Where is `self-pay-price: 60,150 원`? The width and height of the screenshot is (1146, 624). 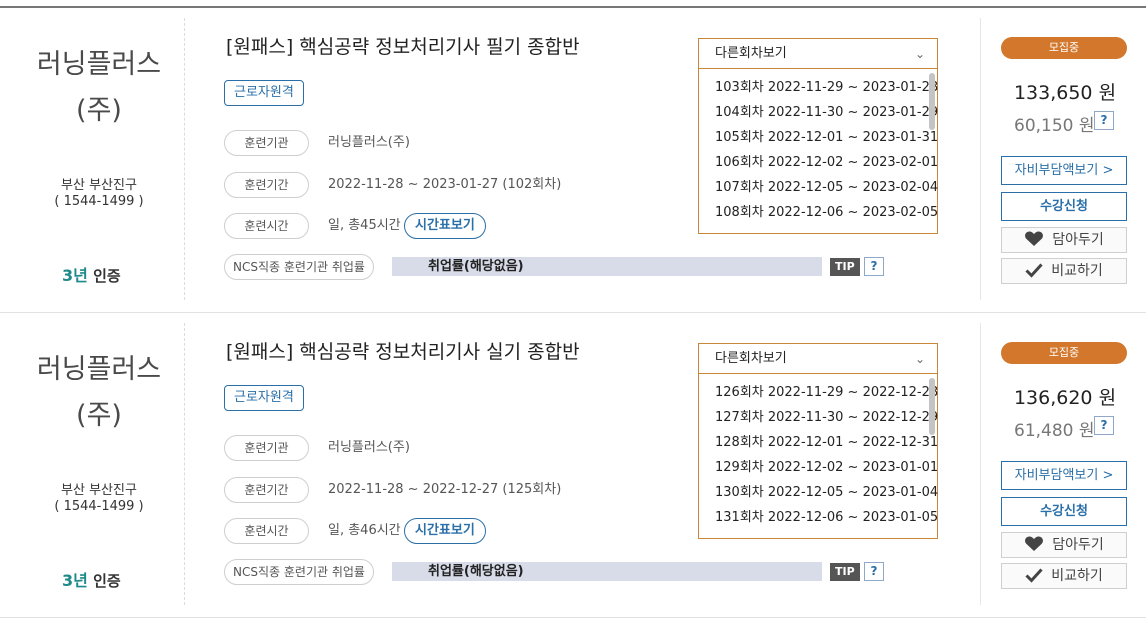
self-pay-price: 60,150 원 is located at coordinates (1054, 126).